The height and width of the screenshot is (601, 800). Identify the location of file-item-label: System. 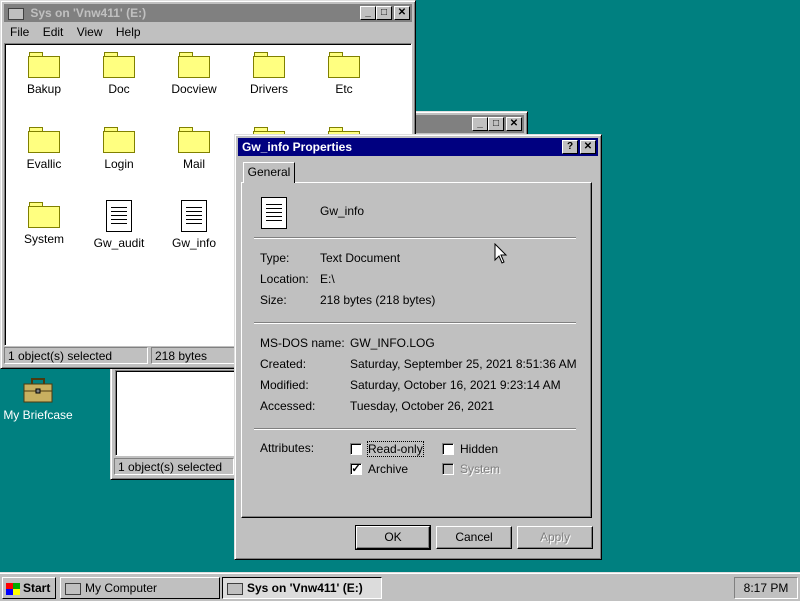
(43, 239).